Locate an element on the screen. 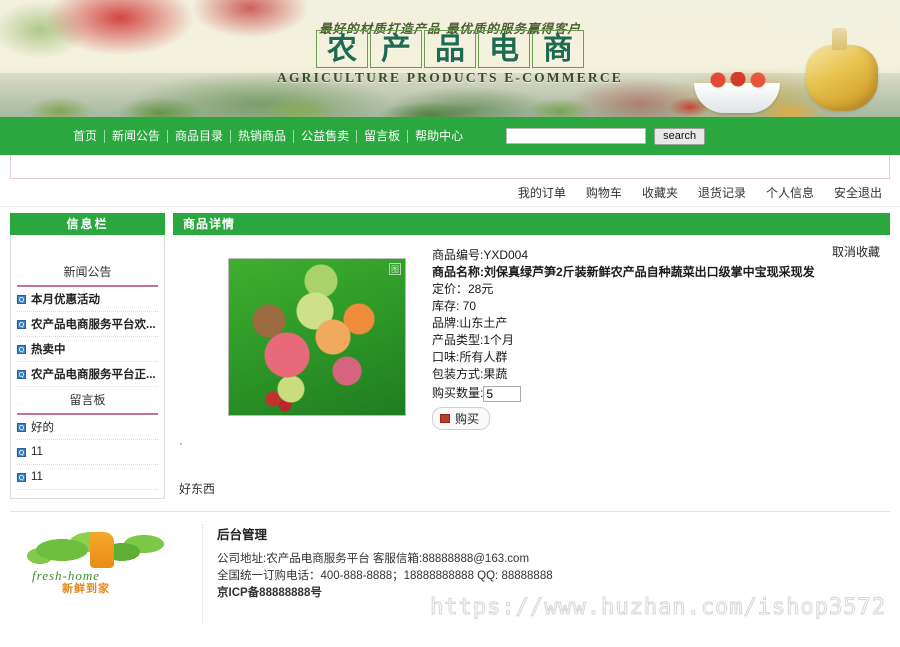  admin-link: 后台管理 is located at coordinates (385, 533).